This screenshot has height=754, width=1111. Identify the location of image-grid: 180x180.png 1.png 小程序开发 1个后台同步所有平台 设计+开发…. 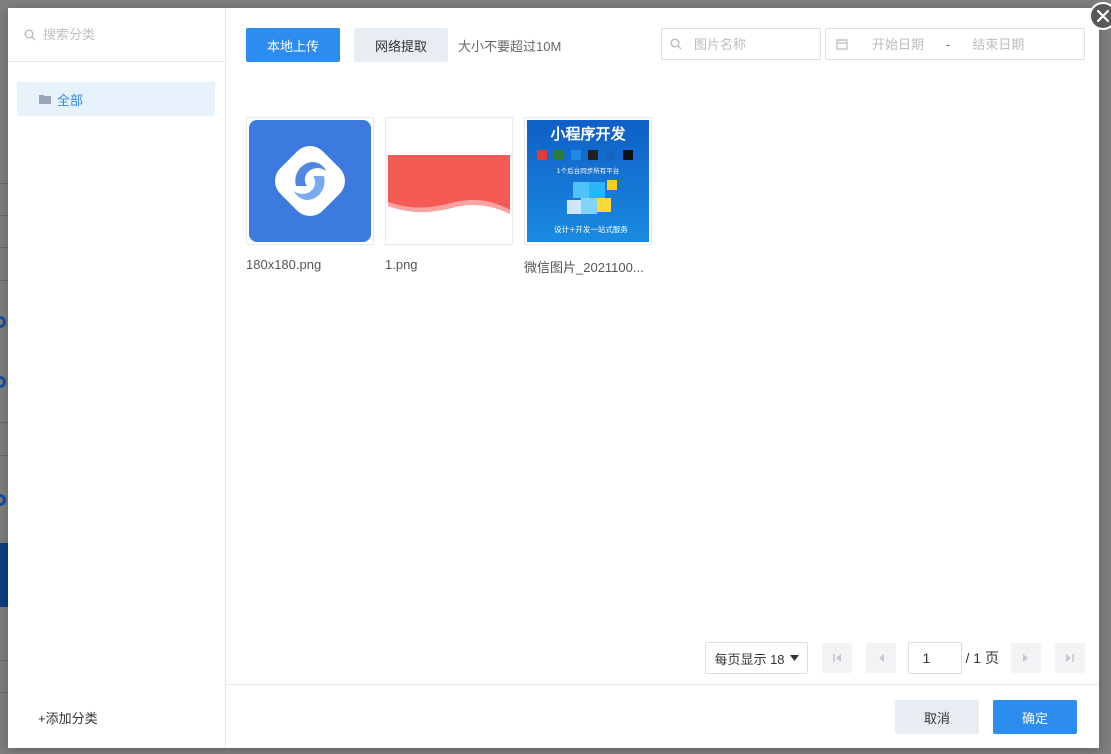
(454, 196).